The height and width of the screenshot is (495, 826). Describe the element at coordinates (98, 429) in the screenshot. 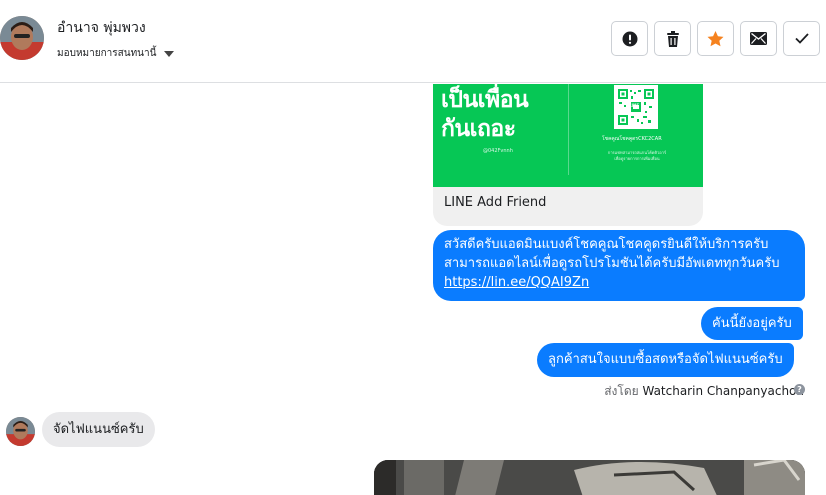

I see `incoming-message: จัดไฟแนนซ์ครับ` at that location.